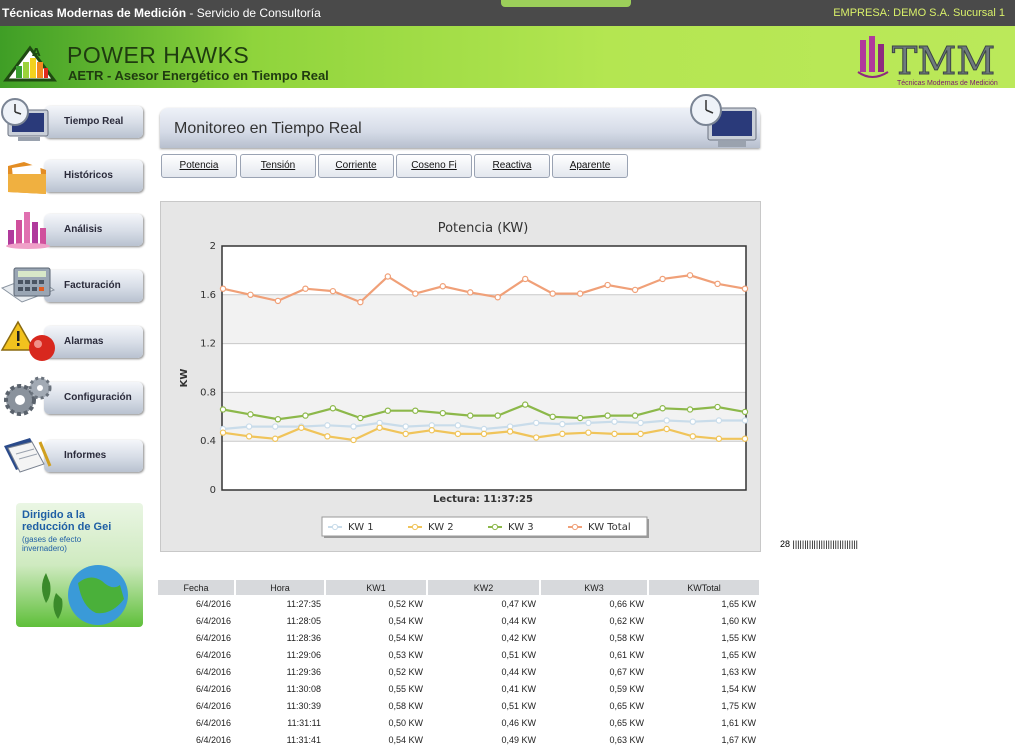 This screenshot has height=756, width=1015. I want to click on sidebar-item-facturacion: Facturación, so click(72, 284).